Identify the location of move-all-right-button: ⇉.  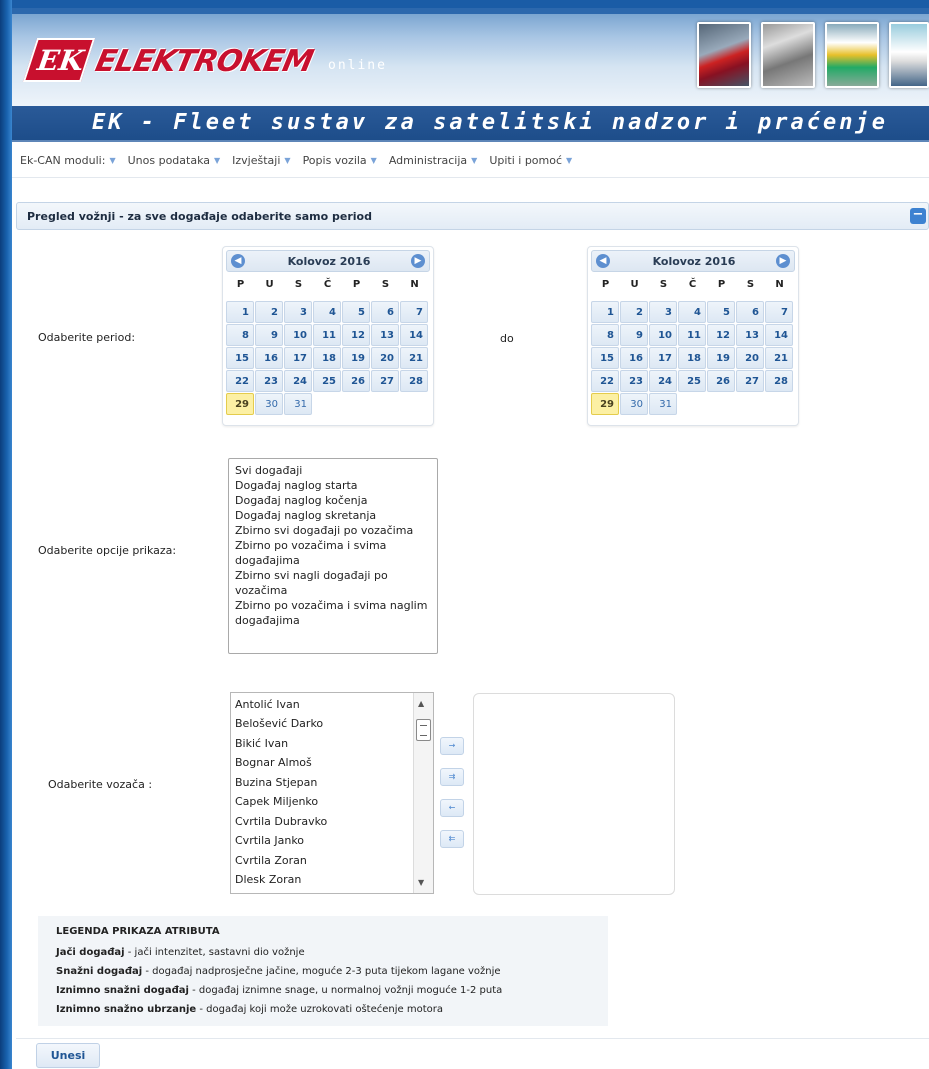
(452, 777).